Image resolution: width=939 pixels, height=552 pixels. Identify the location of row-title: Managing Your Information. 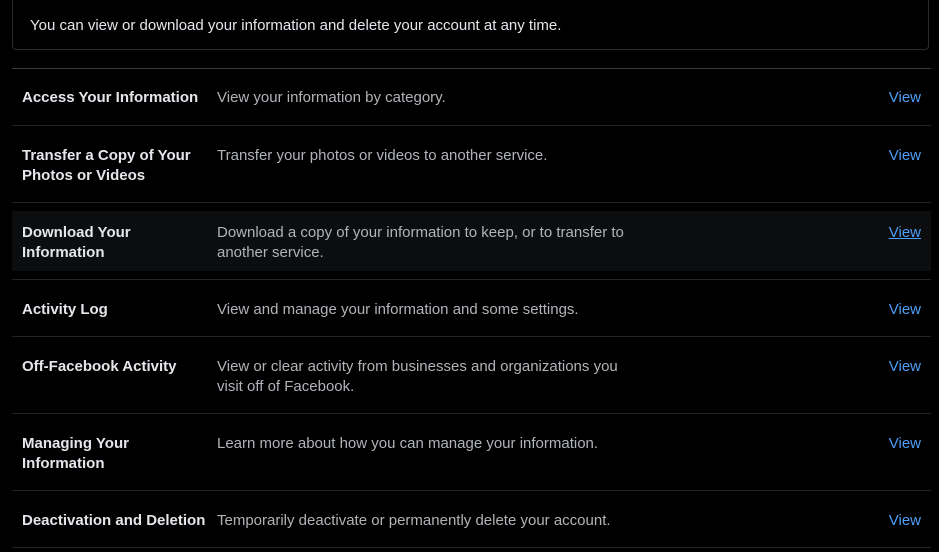
(75, 453).